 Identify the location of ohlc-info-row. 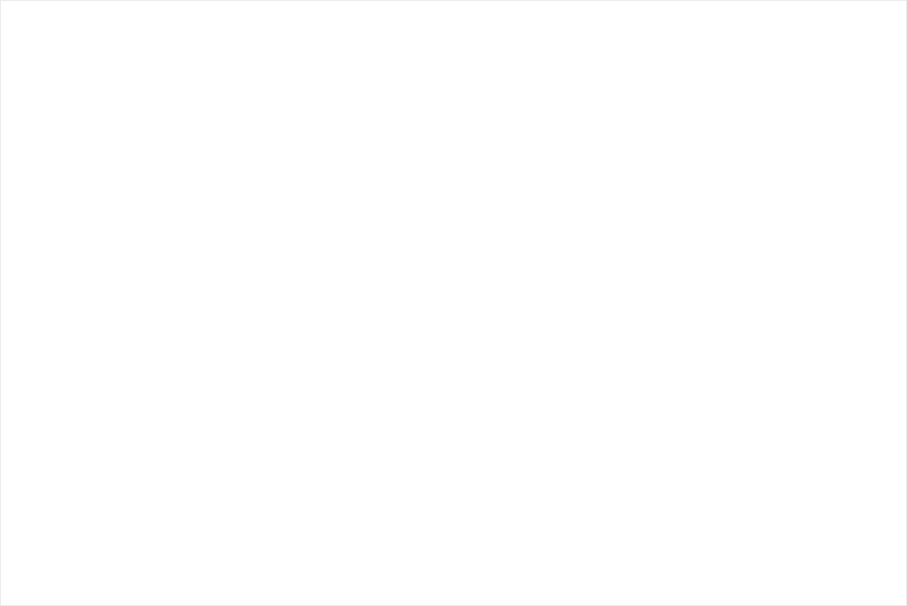
(48, 58).